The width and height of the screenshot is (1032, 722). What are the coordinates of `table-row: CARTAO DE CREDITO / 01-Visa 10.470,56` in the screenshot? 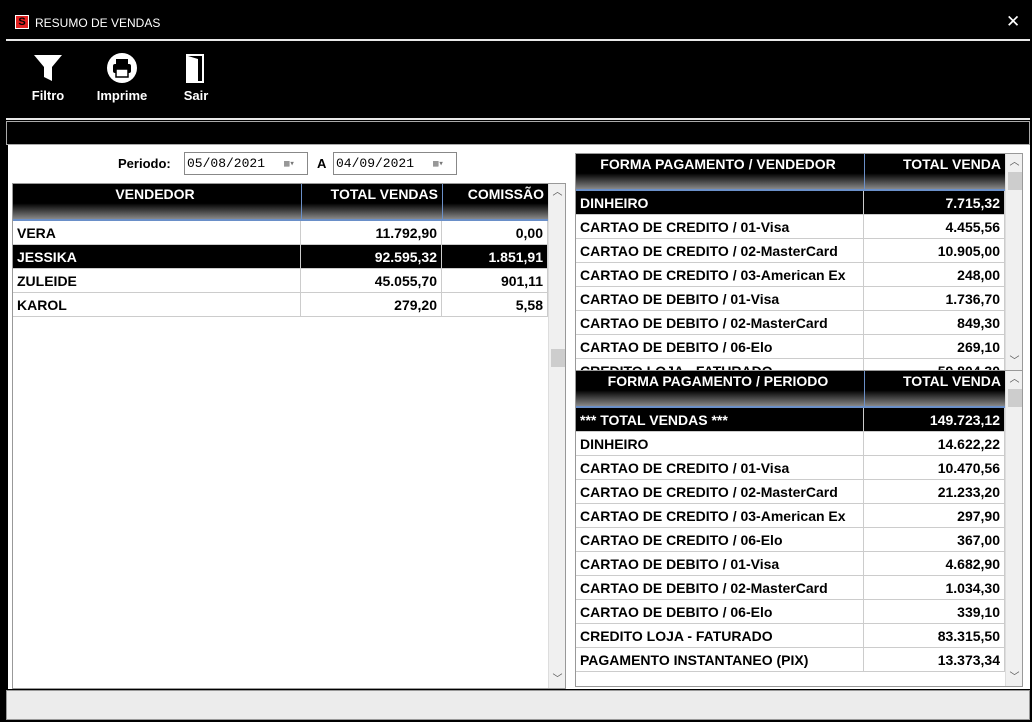 It's located at (790, 468).